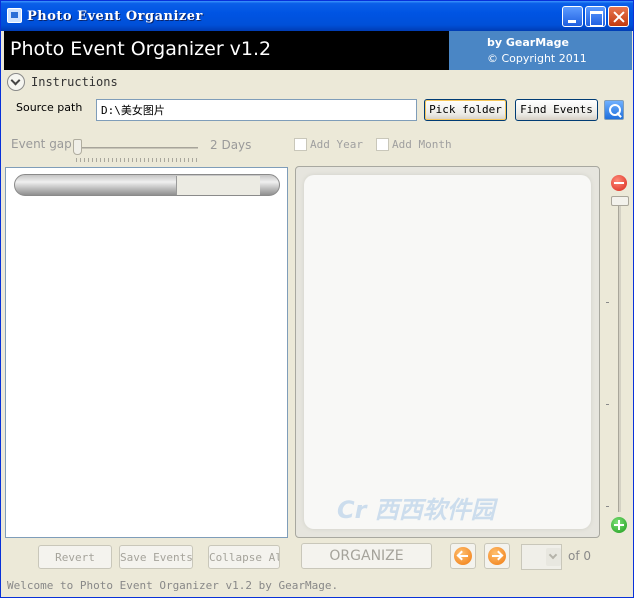 The image size is (634, 598). What do you see at coordinates (336, 144) in the screenshot?
I see `add-year-label: Add Year` at bounding box center [336, 144].